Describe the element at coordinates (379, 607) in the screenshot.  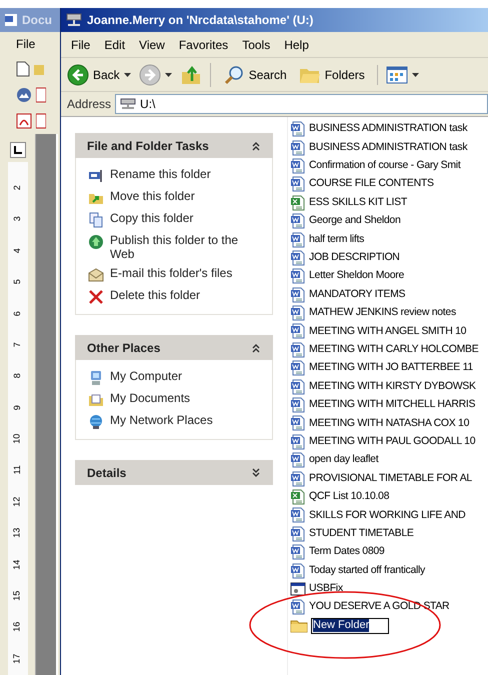
I see `file-name: YOU DESERVE A GOLD STAR` at that location.